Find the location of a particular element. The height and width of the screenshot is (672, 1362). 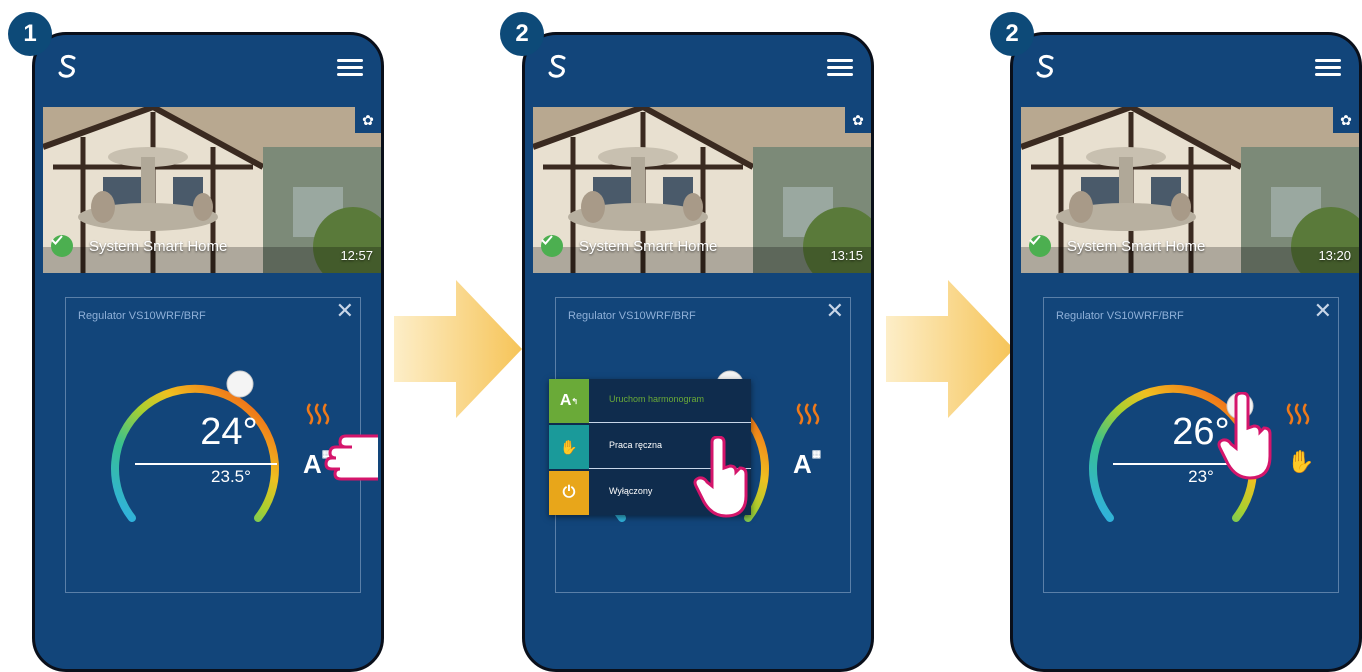

step-badge-1: 1 is located at coordinates (30, 34).